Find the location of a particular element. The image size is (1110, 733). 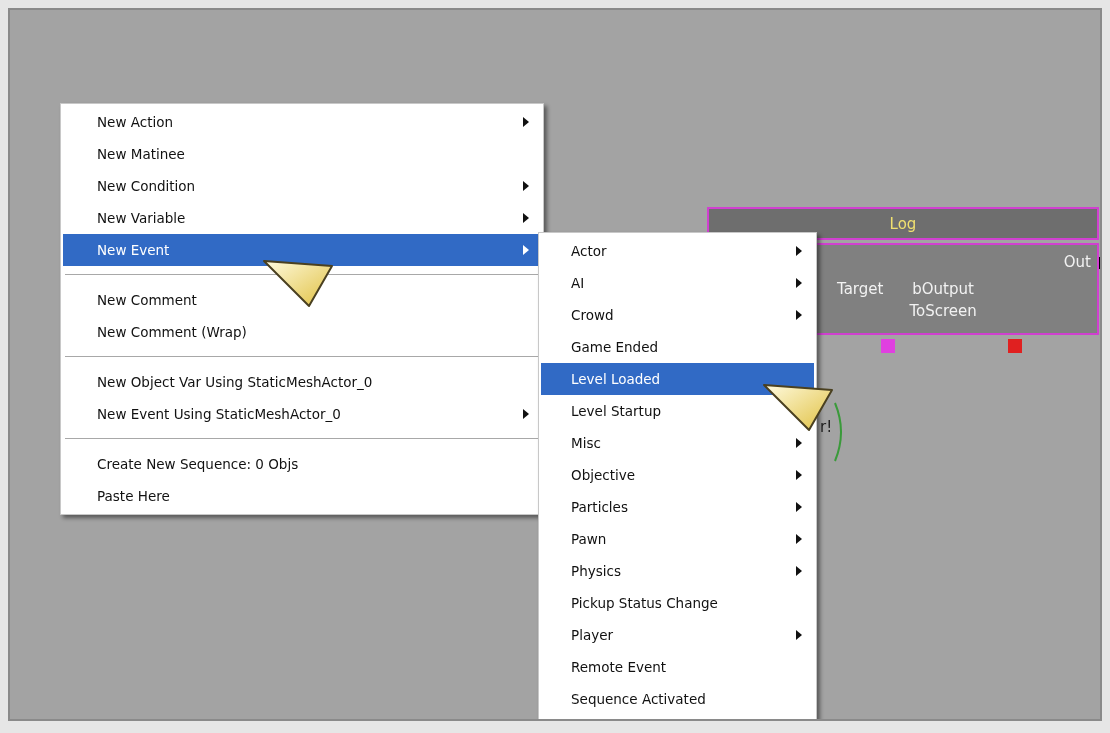

menu-item: Misc is located at coordinates (677, 443).